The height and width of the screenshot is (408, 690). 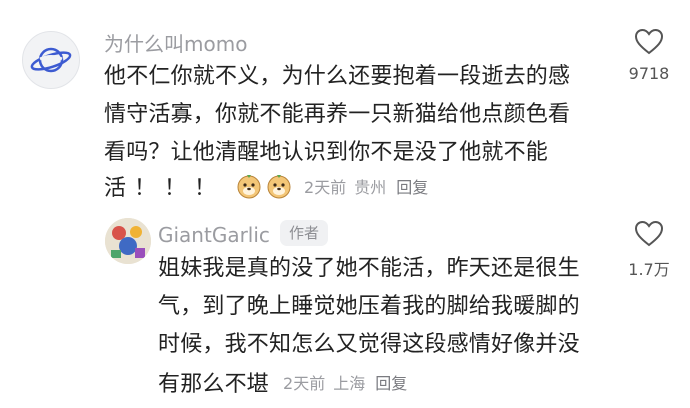 I want to click on comment-meta: 有那么不堪 2天前 上海 回复, so click(x=282, y=382).